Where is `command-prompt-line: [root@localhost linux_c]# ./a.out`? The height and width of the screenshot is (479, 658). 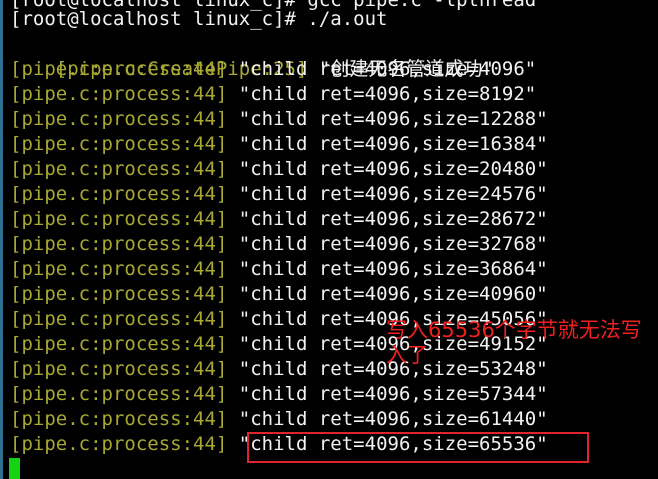
command-prompt-line: [root@localhost linux_c]# ./a.out is located at coordinates (199, 19).